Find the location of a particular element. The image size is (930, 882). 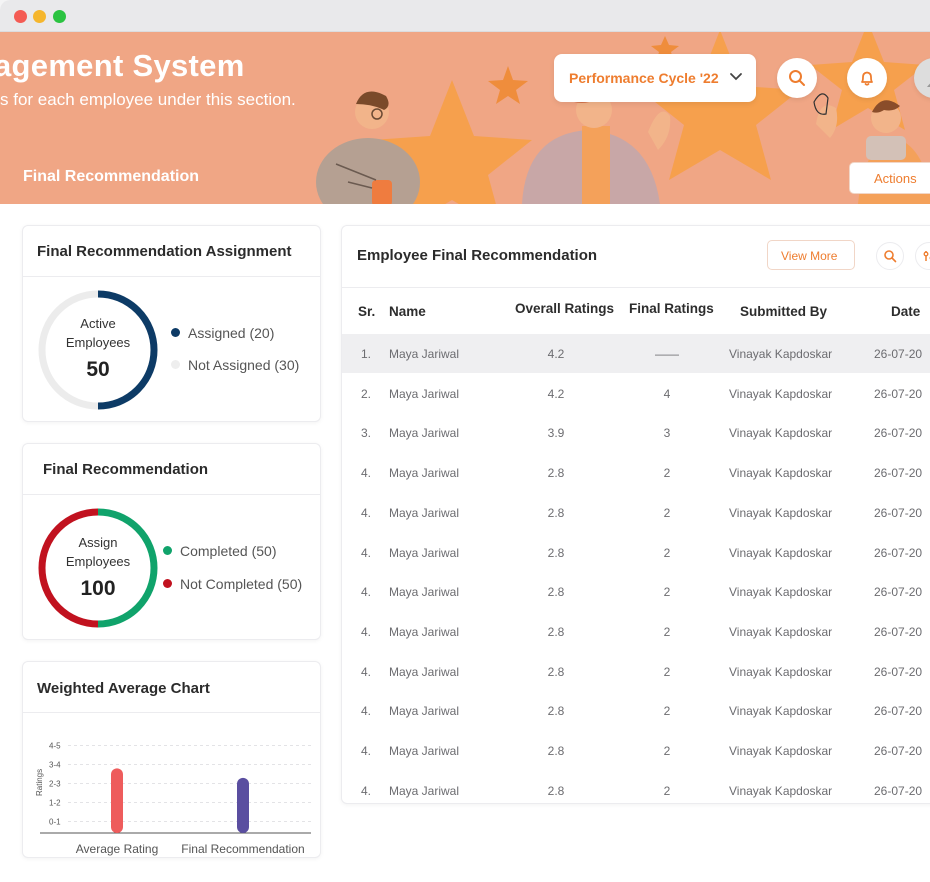

x-category-label: Final Recommendation is located at coordinates (242, 849).